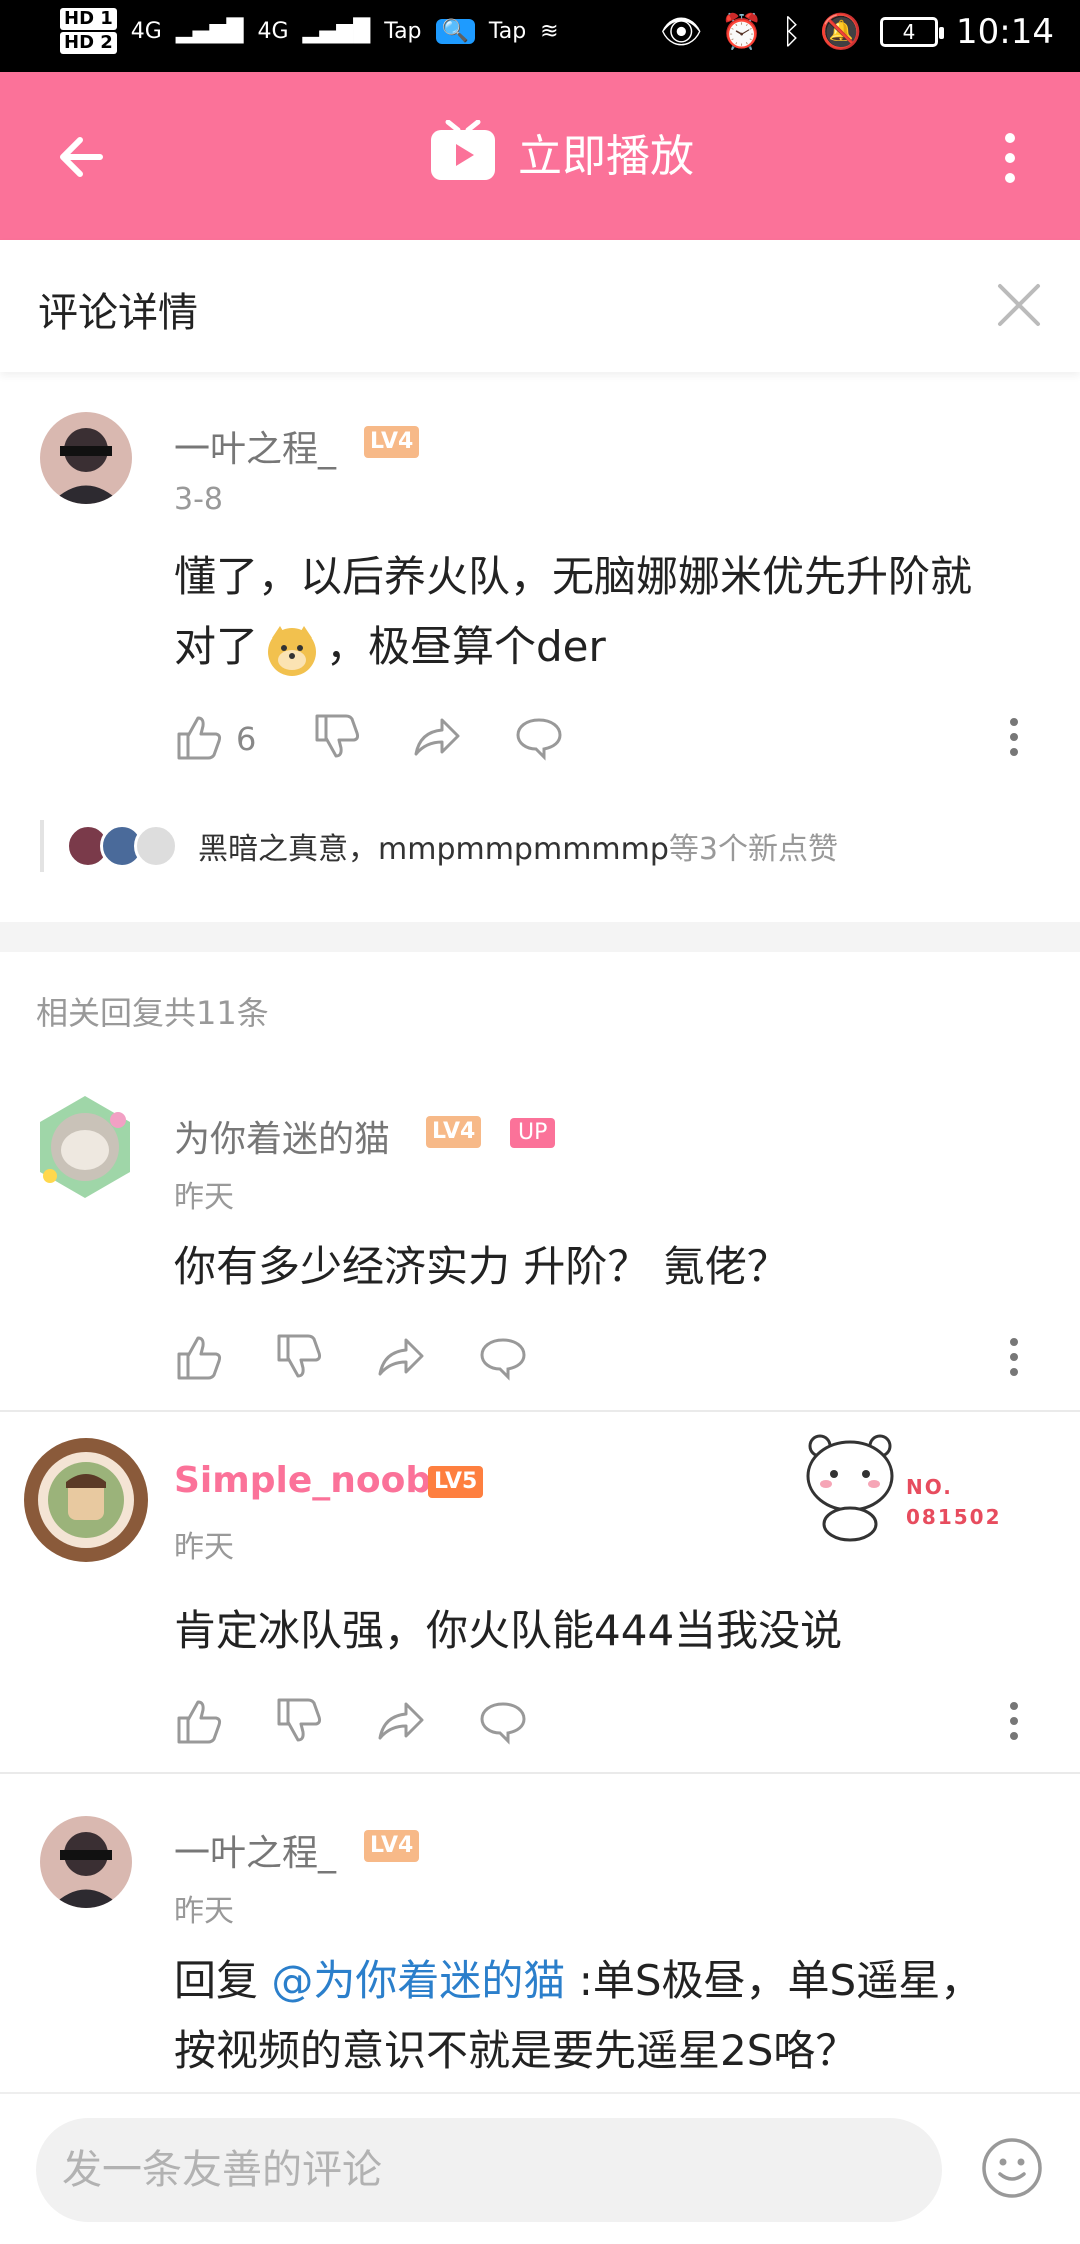 This screenshot has width=1080, height=2244. I want to click on medal-line1: NO., so click(929, 1487).